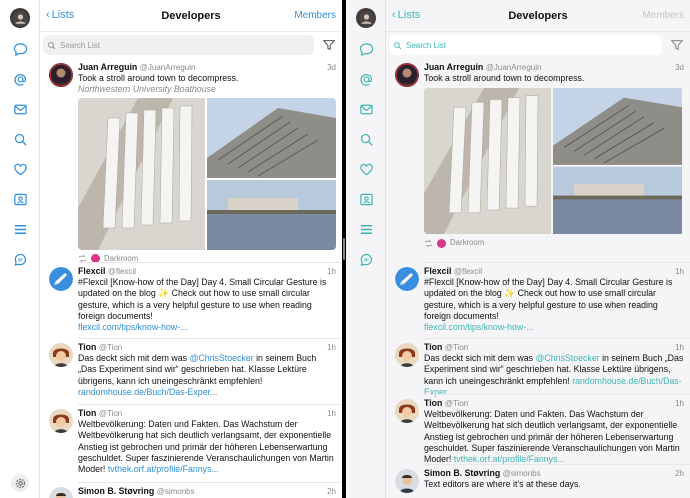 This screenshot has width=690, height=498. What do you see at coordinates (467, 243) in the screenshot?
I see `source-app: Darkroom` at bounding box center [467, 243].